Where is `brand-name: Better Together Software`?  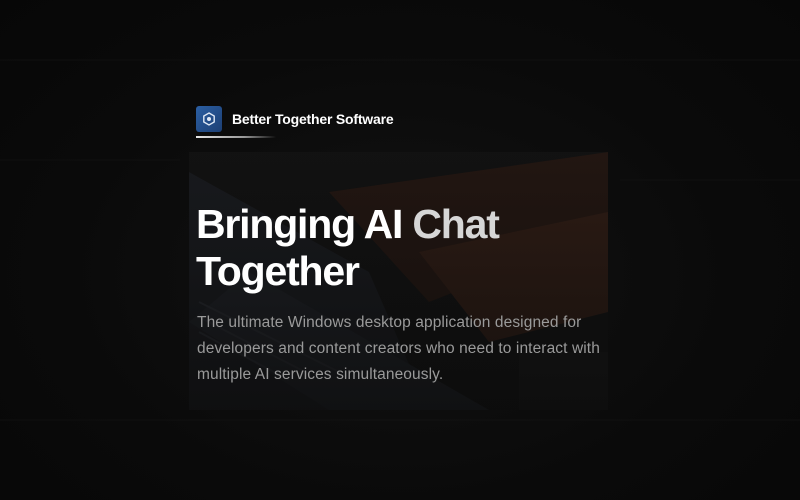
brand-name: Better Together Software is located at coordinates (313, 119).